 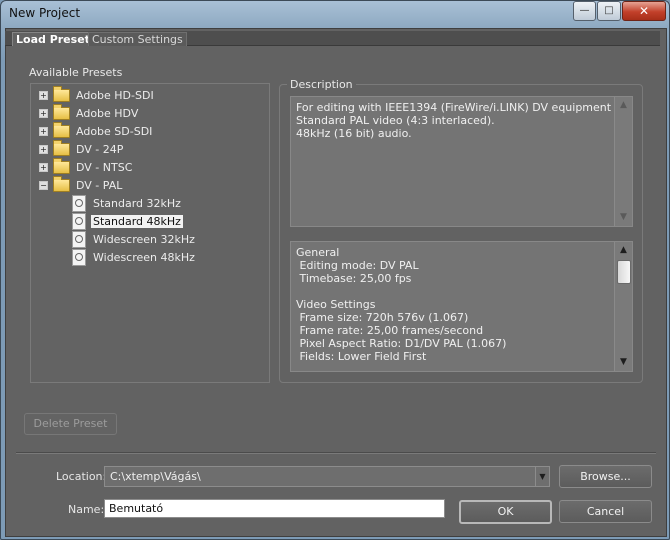 What do you see at coordinates (321, 84) in the screenshot?
I see `description-label: Description` at bounding box center [321, 84].